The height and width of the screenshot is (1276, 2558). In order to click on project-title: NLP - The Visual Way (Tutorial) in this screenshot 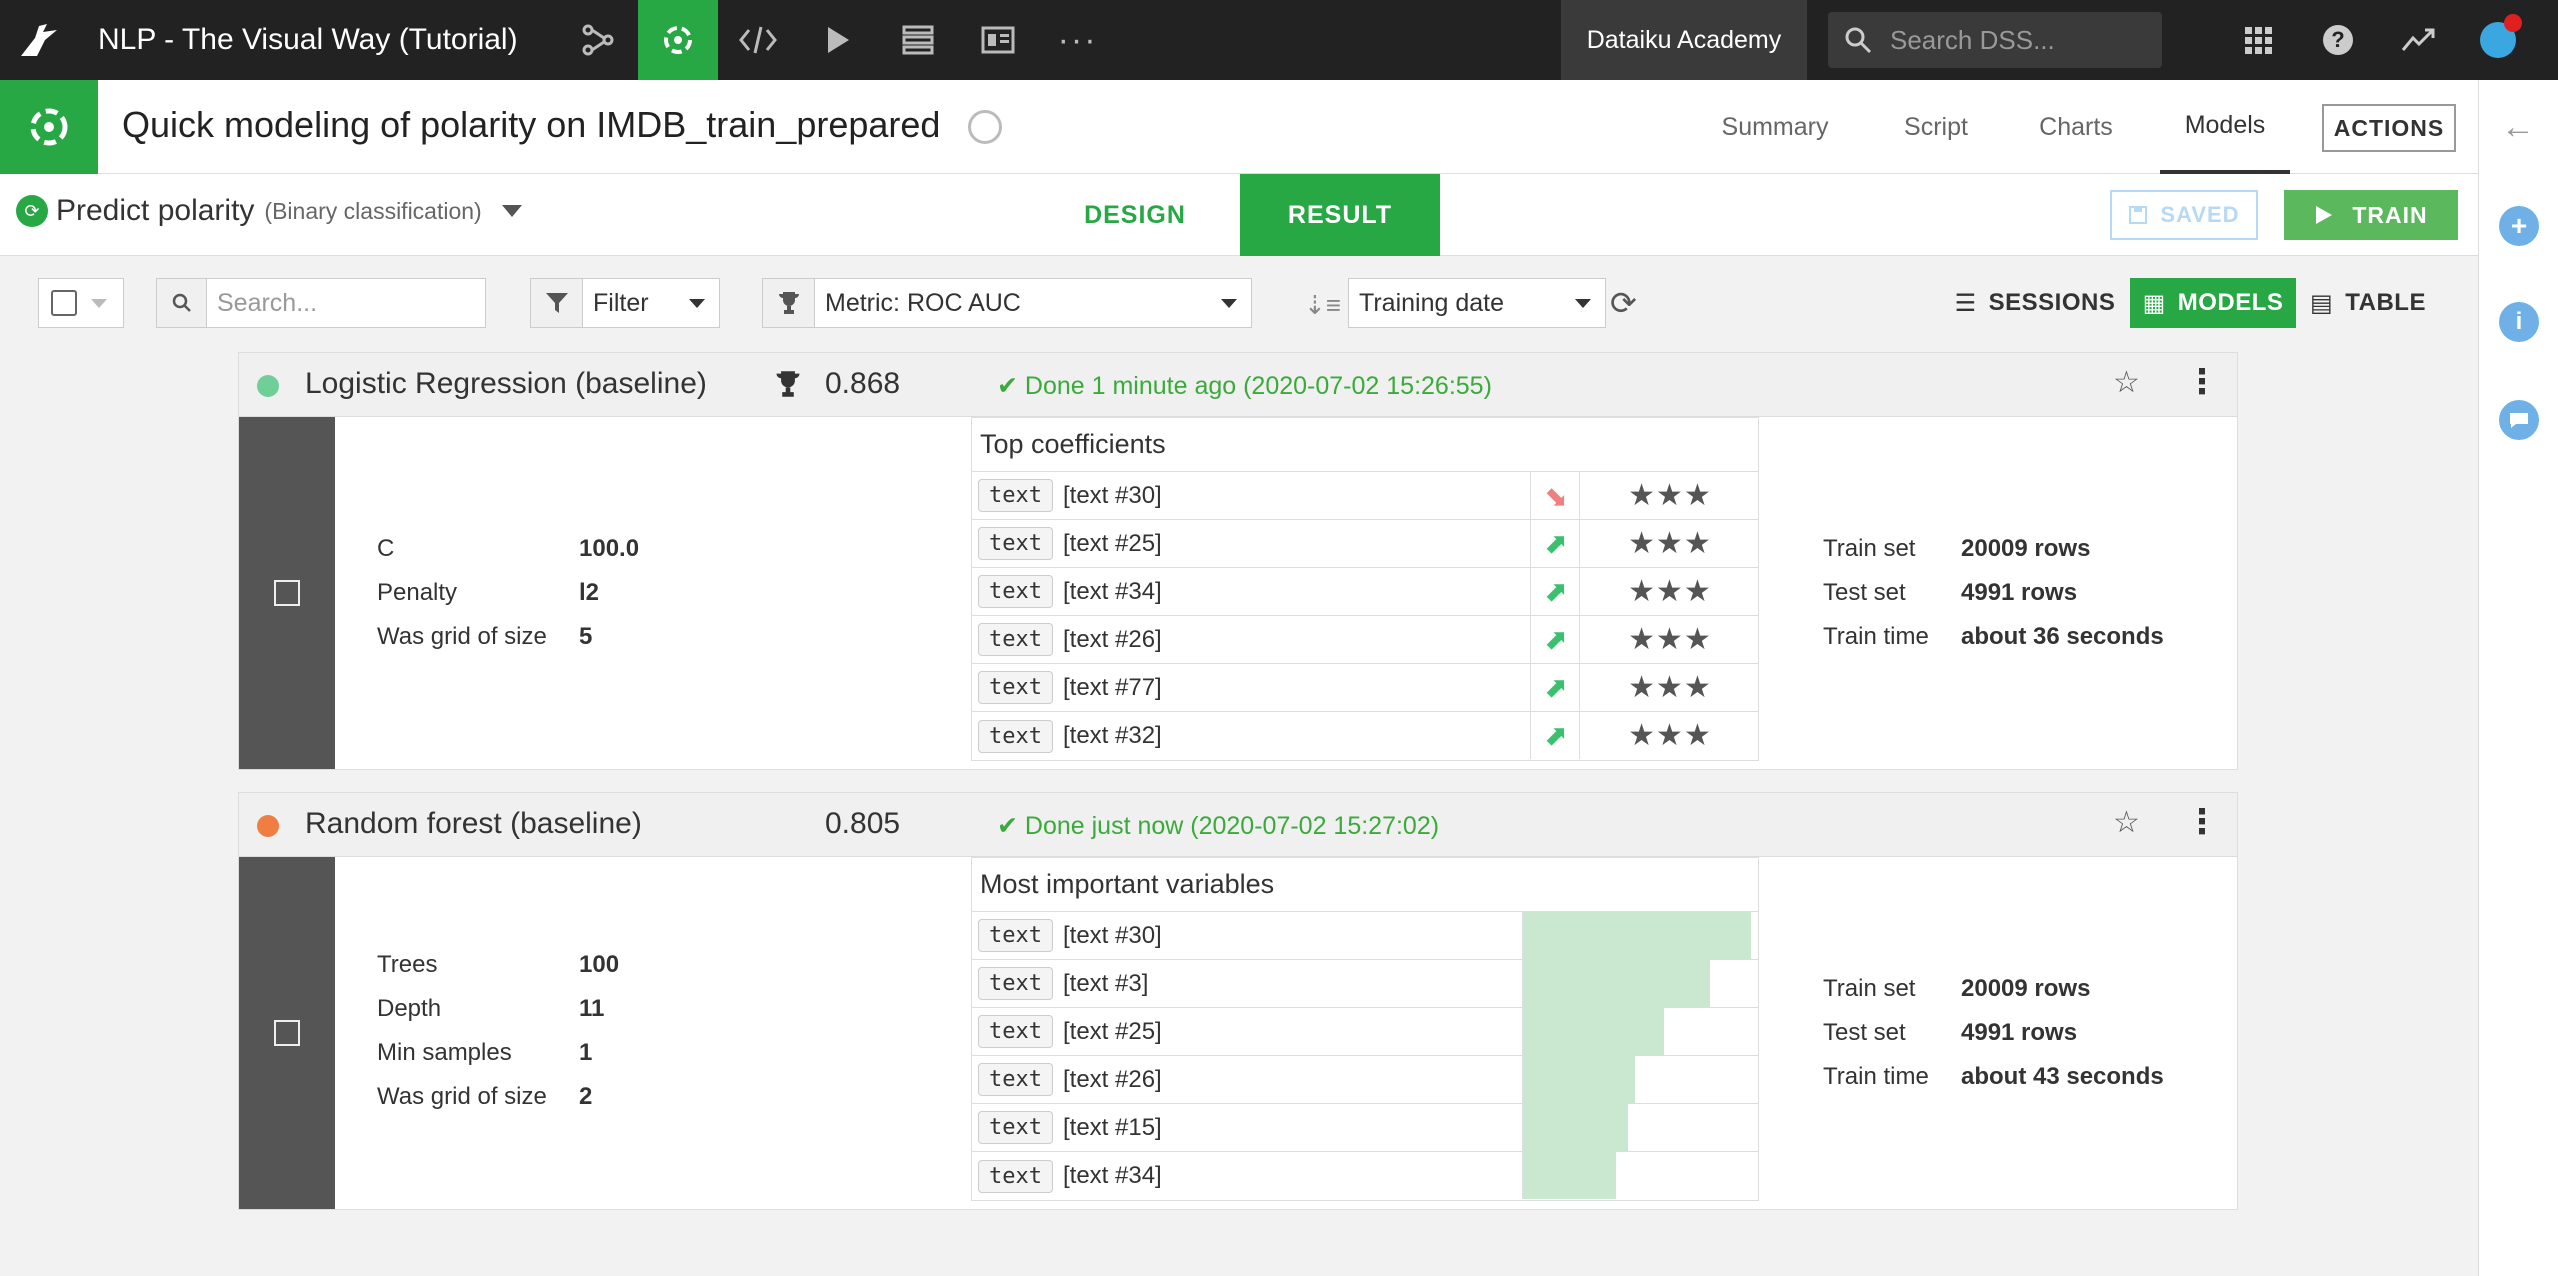, I will do `click(319, 40)`.